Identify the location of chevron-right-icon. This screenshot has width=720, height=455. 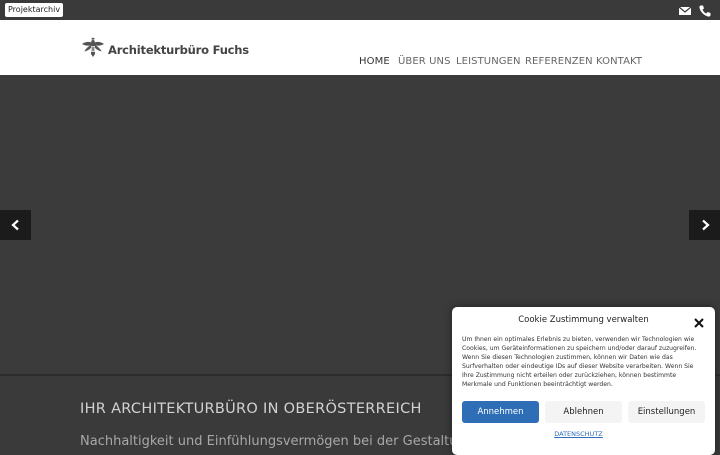
(705, 225).